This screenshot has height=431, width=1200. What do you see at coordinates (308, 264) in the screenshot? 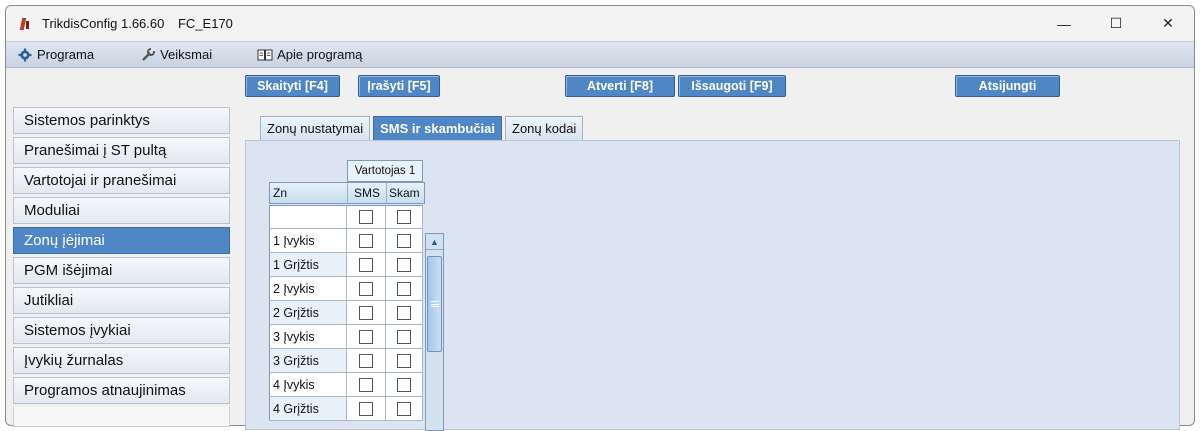
I see `row-label: 1 Grįžtis` at bounding box center [308, 264].